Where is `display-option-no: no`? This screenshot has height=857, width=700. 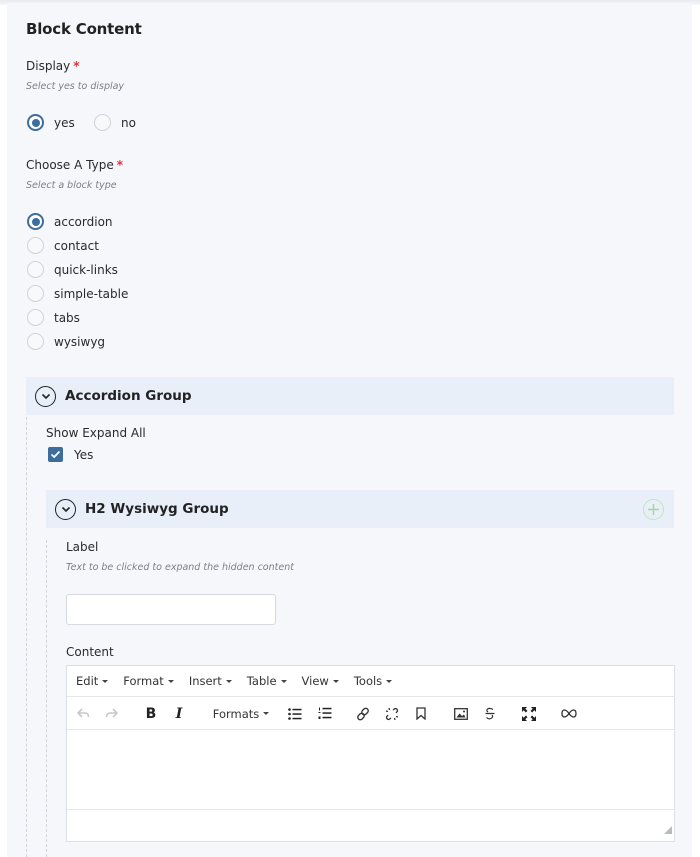 display-option-no: no is located at coordinates (115, 122).